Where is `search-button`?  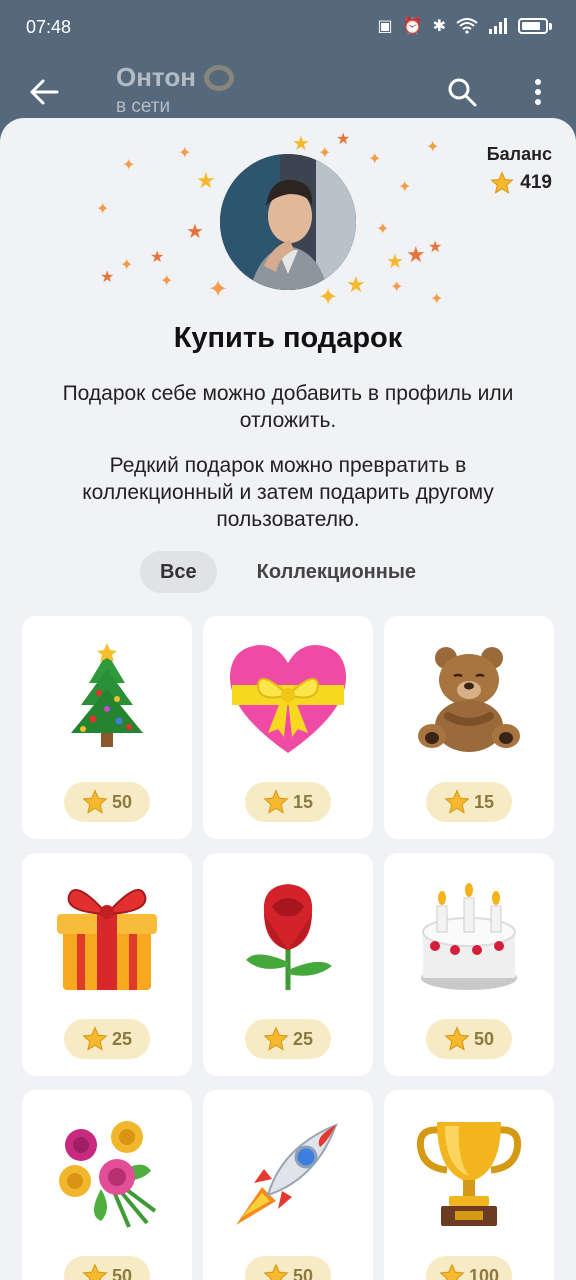
search-button is located at coordinates (462, 92).